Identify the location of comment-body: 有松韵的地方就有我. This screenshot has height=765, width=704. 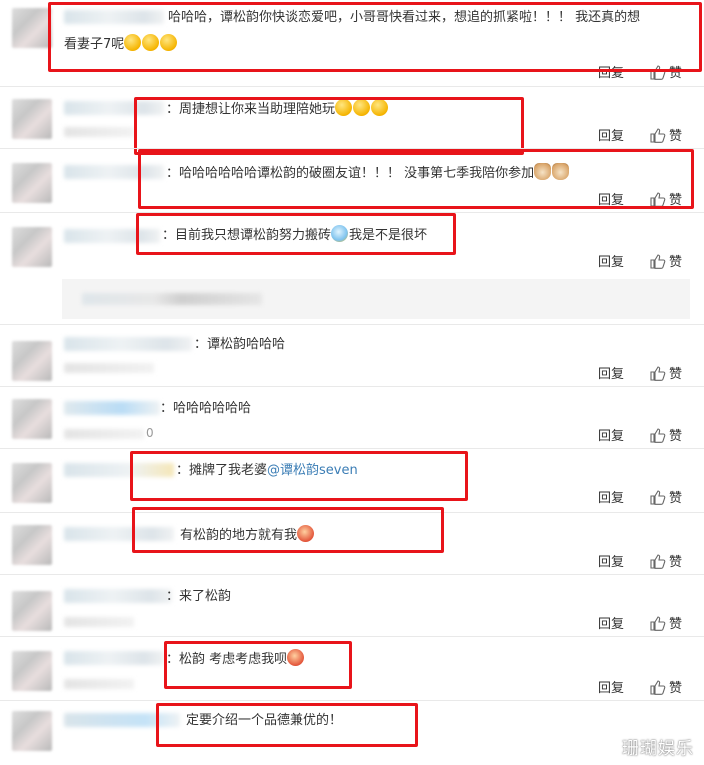
(239, 535).